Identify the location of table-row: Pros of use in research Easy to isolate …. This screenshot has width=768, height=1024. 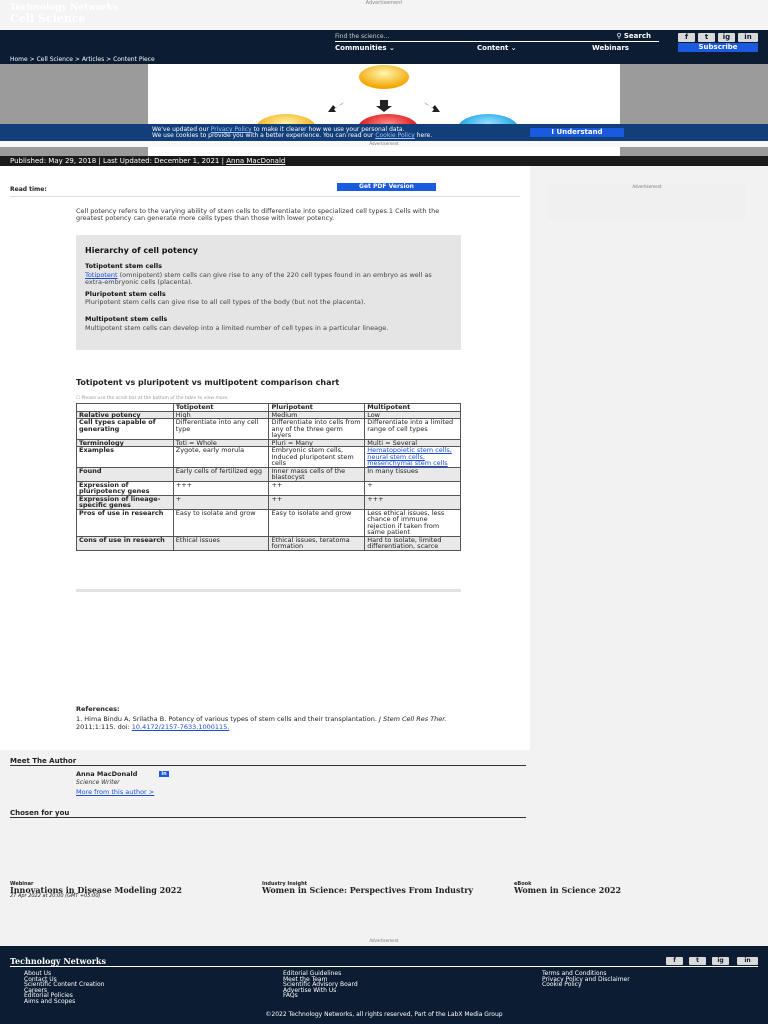
(268, 522).